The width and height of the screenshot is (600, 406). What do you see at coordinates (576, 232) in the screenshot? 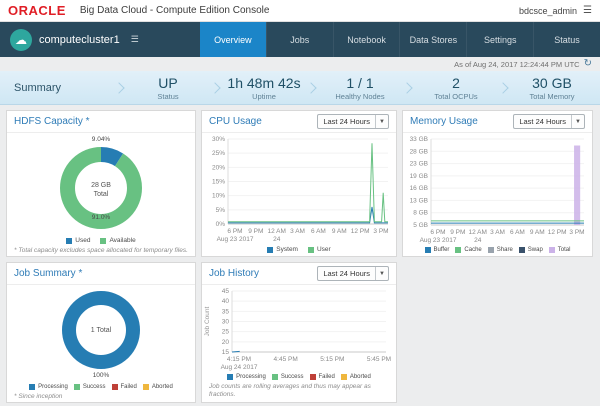
I see `svg-text: 3 PM` at bounding box center [576, 232].